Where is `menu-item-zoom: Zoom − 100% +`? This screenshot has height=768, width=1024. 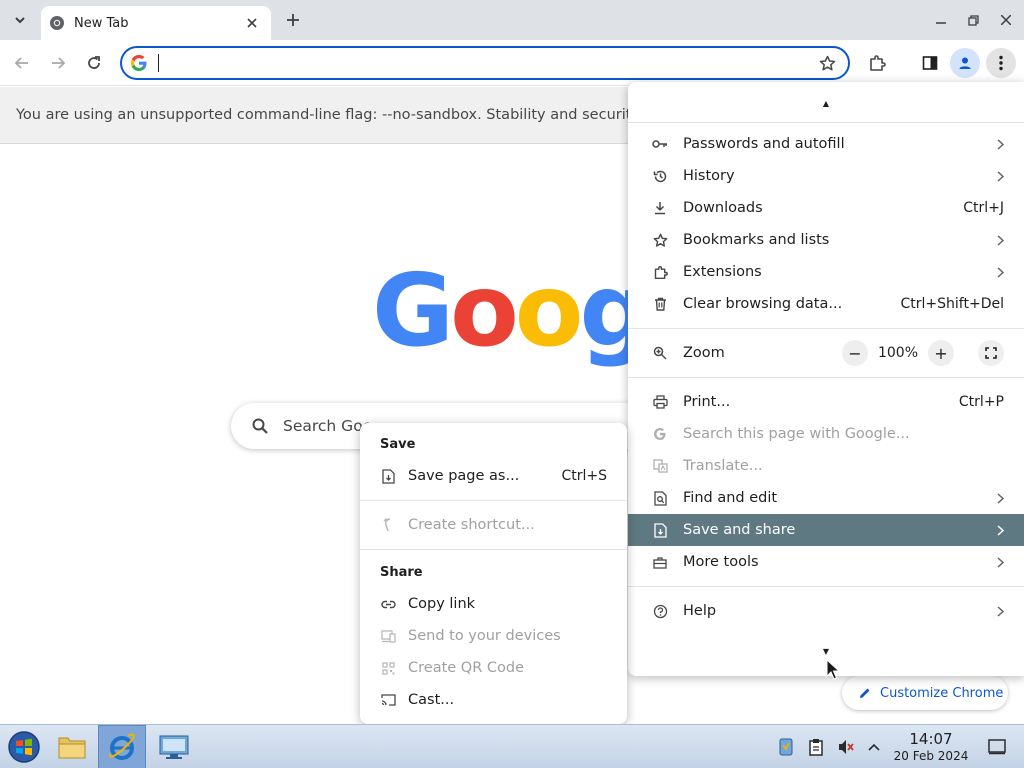 menu-item-zoom: Zoom − 100% + is located at coordinates (826, 353).